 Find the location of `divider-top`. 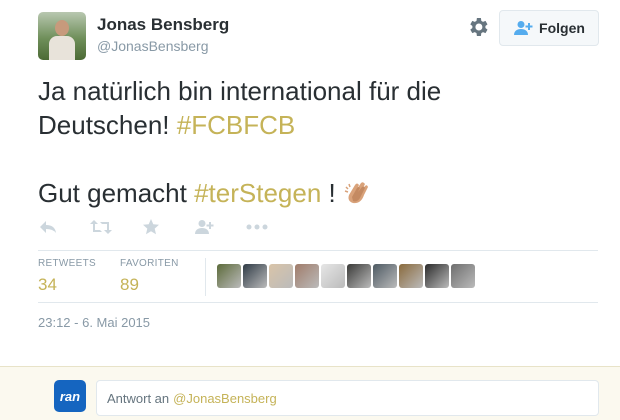

divider-top is located at coordinates (318, 250).